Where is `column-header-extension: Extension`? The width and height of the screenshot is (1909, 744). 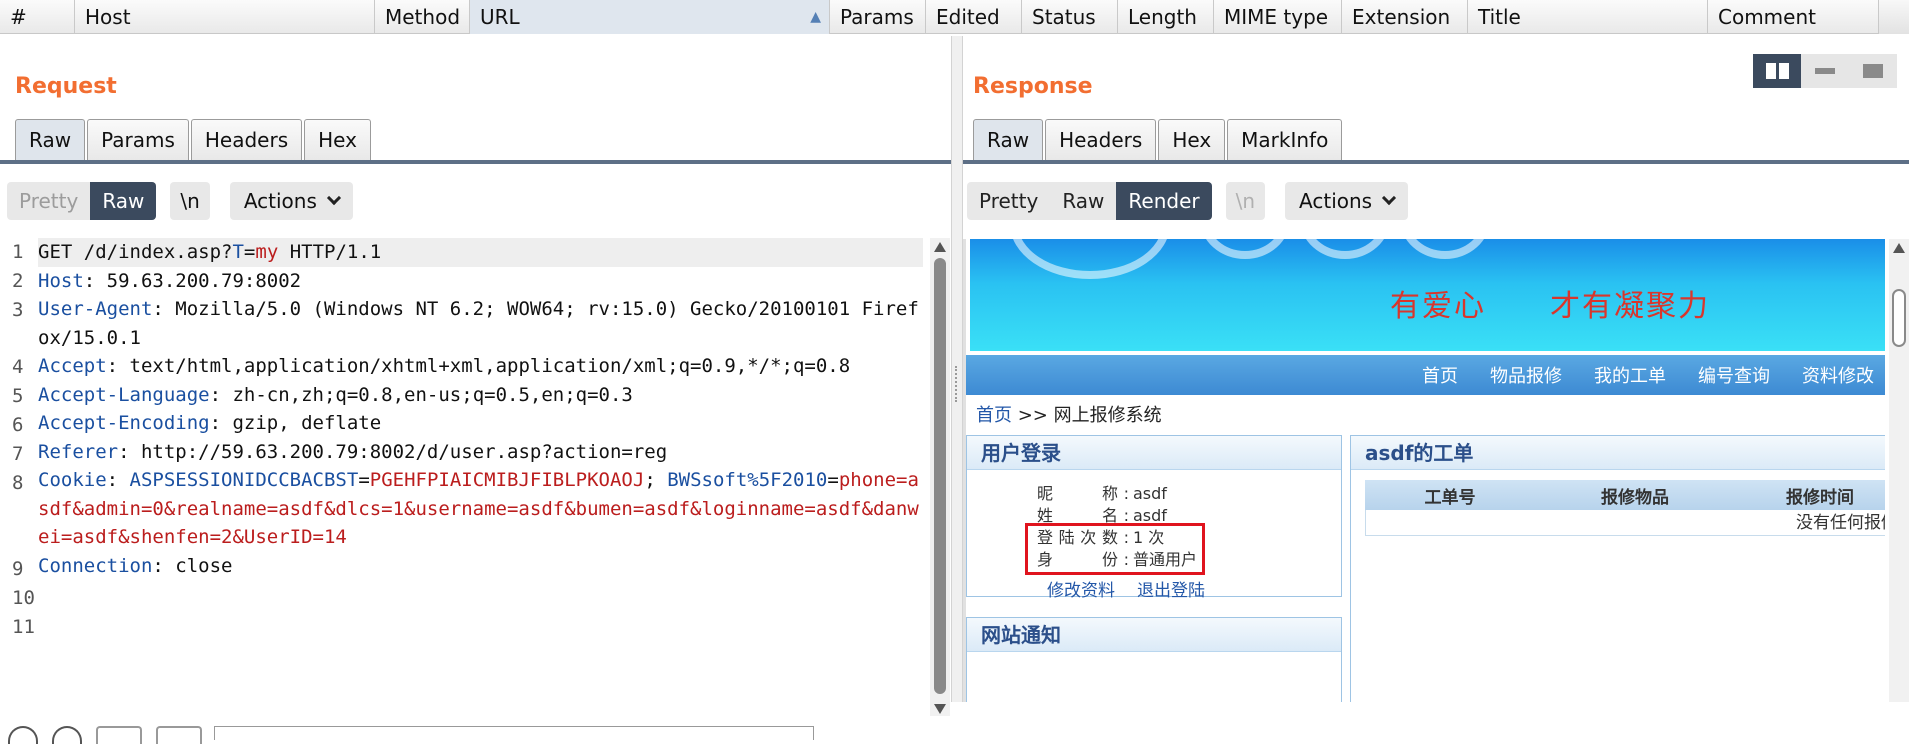
column-header-extension: Extension is located at coordinates (1405, 17).